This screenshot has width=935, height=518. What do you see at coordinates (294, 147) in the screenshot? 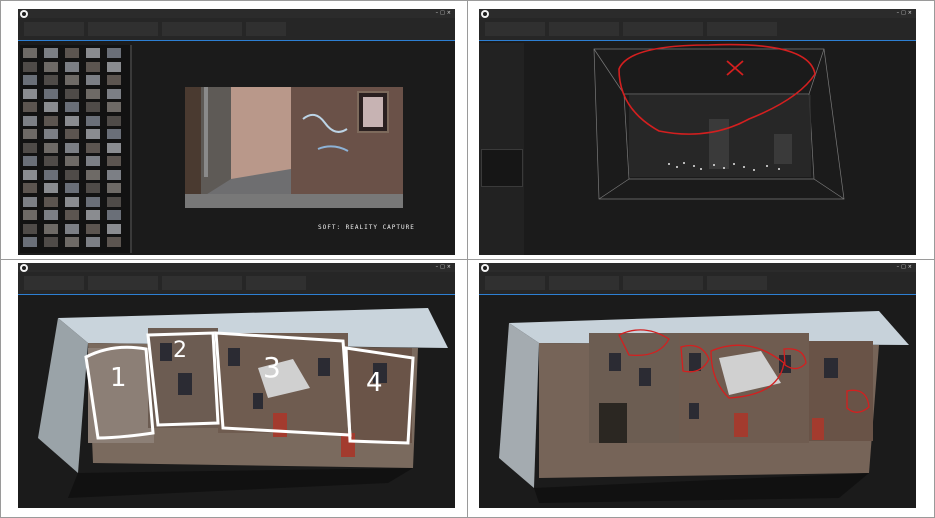
I see `photo-preview` at bounding box center [294, 147].